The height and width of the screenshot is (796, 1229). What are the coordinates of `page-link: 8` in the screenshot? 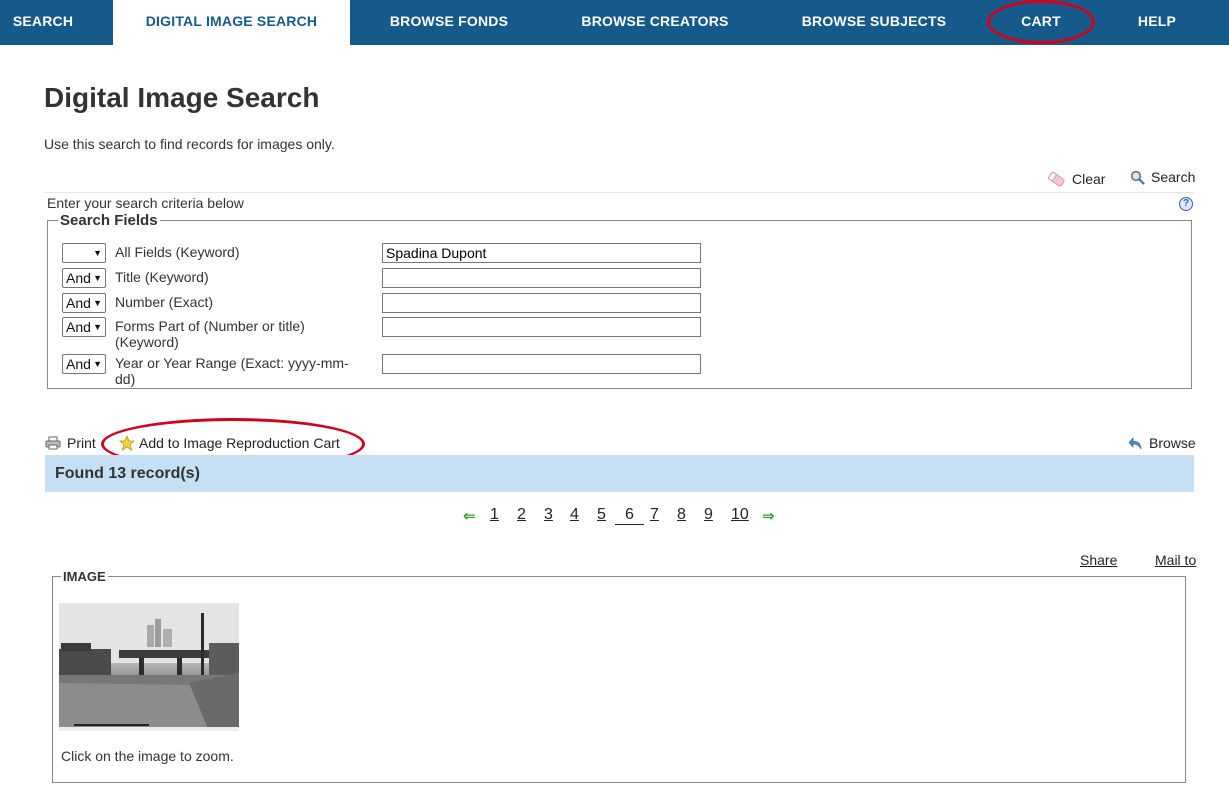 It's located at (681, 515).